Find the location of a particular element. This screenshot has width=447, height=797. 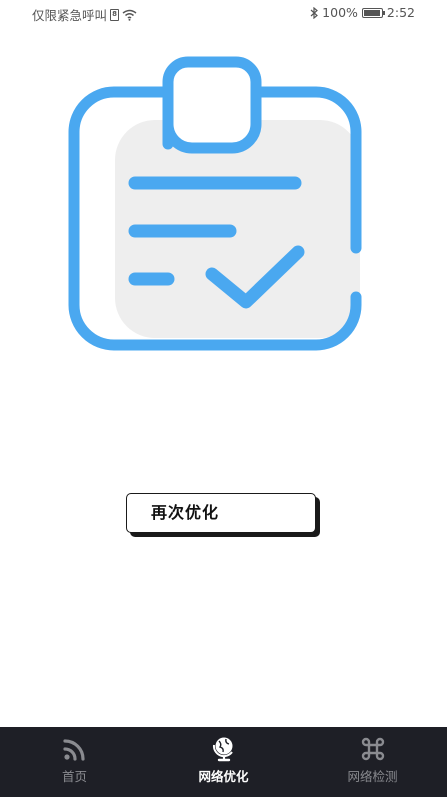

bottom-tab-bar: 首页 网络优化 网络检测 is located at coordinates (223, 762).